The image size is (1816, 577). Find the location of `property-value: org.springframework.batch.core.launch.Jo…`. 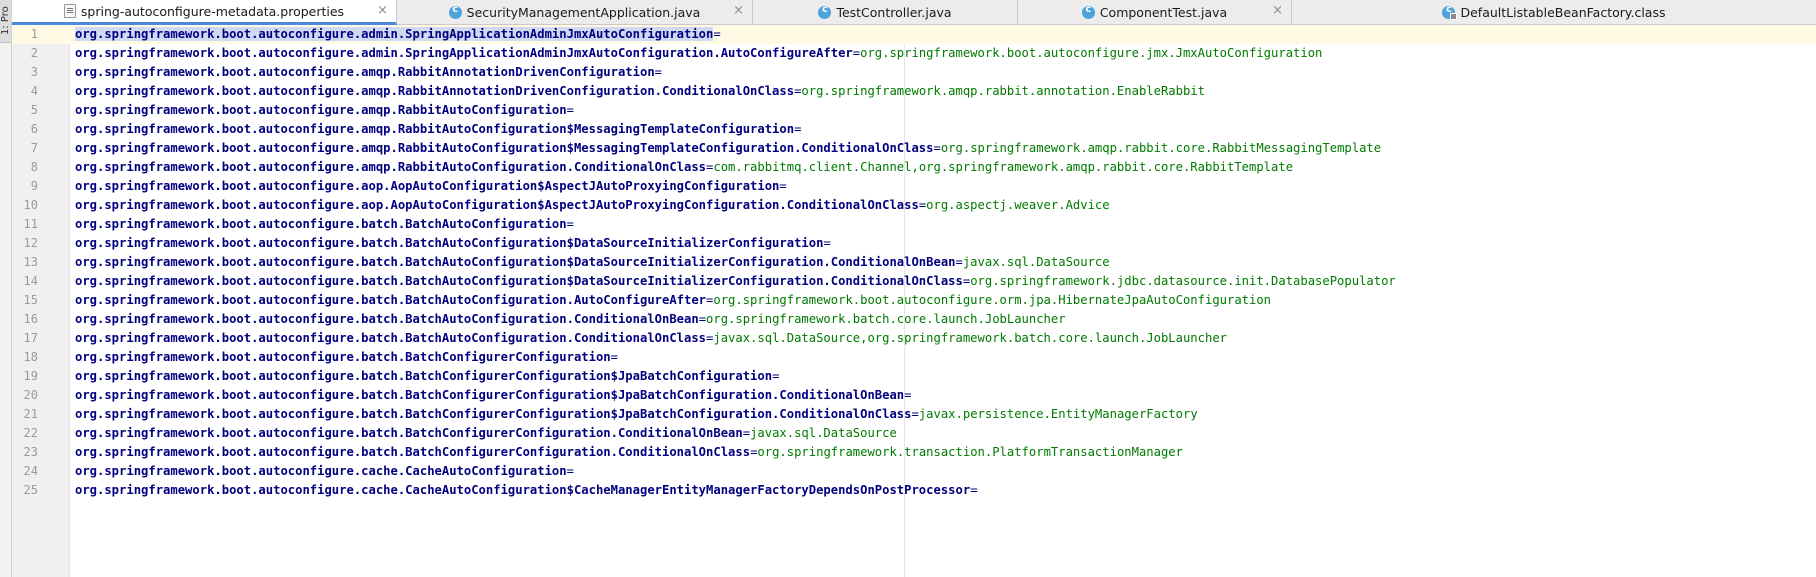

property-value: org.springframework.batch.core.launch.Jo… is located at coordinates (886, 319).